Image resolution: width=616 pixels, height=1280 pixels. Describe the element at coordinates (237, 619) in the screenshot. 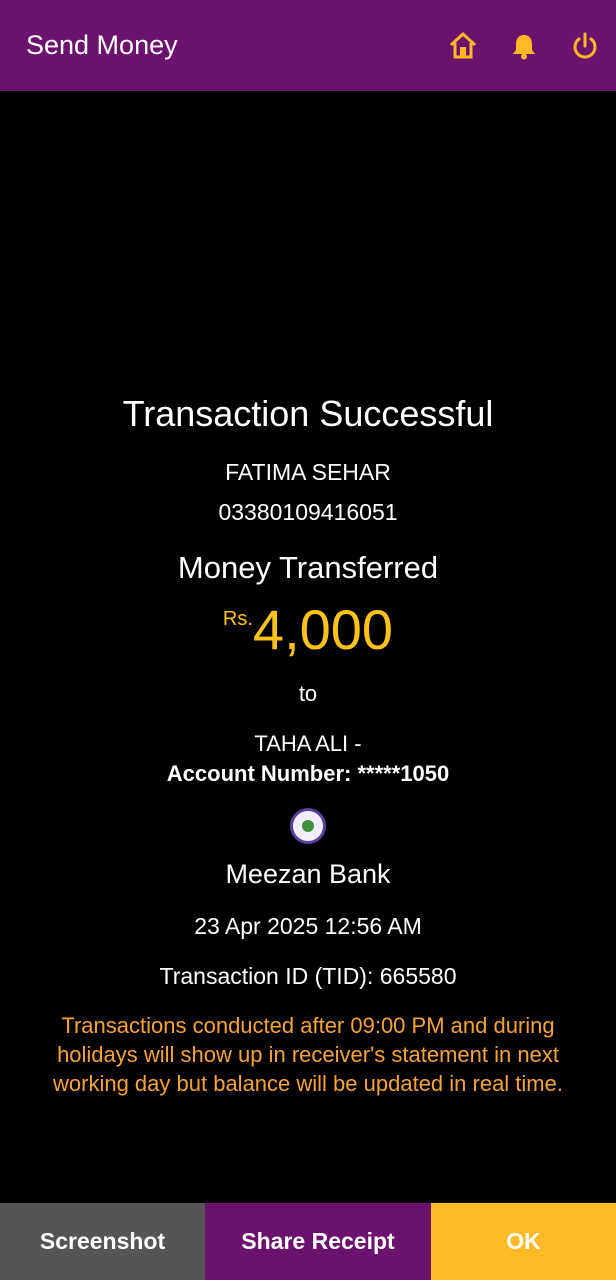

I see `currency-label: Rs.` at that location.